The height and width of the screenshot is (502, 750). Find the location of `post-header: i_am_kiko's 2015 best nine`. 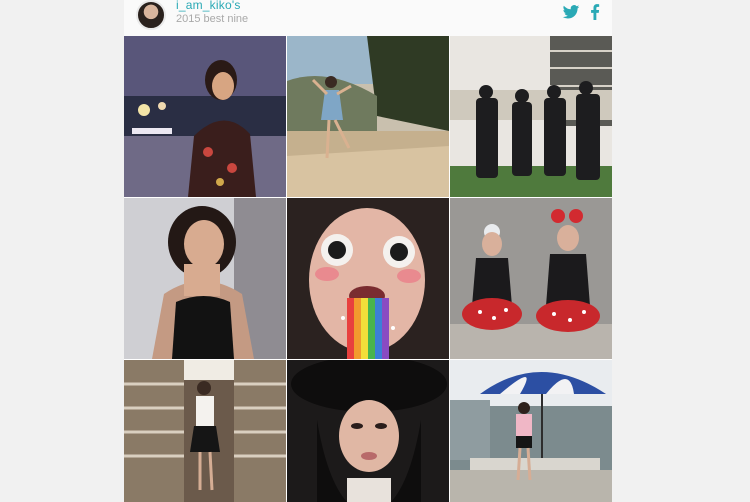

post-header: i_am_kiko's 2015 best nine is located at coordinates (368, 18).